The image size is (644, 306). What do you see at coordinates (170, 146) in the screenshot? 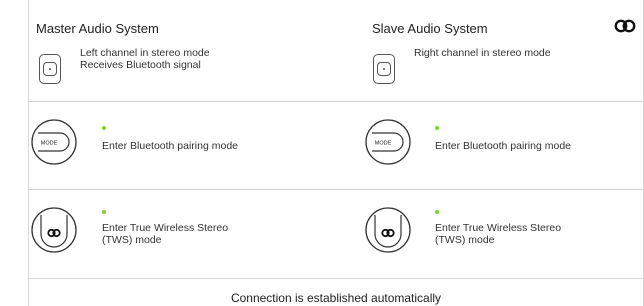
I see `master-step1-text: Enter Bluetooth pairing mode` at bounding box center [170, 146].